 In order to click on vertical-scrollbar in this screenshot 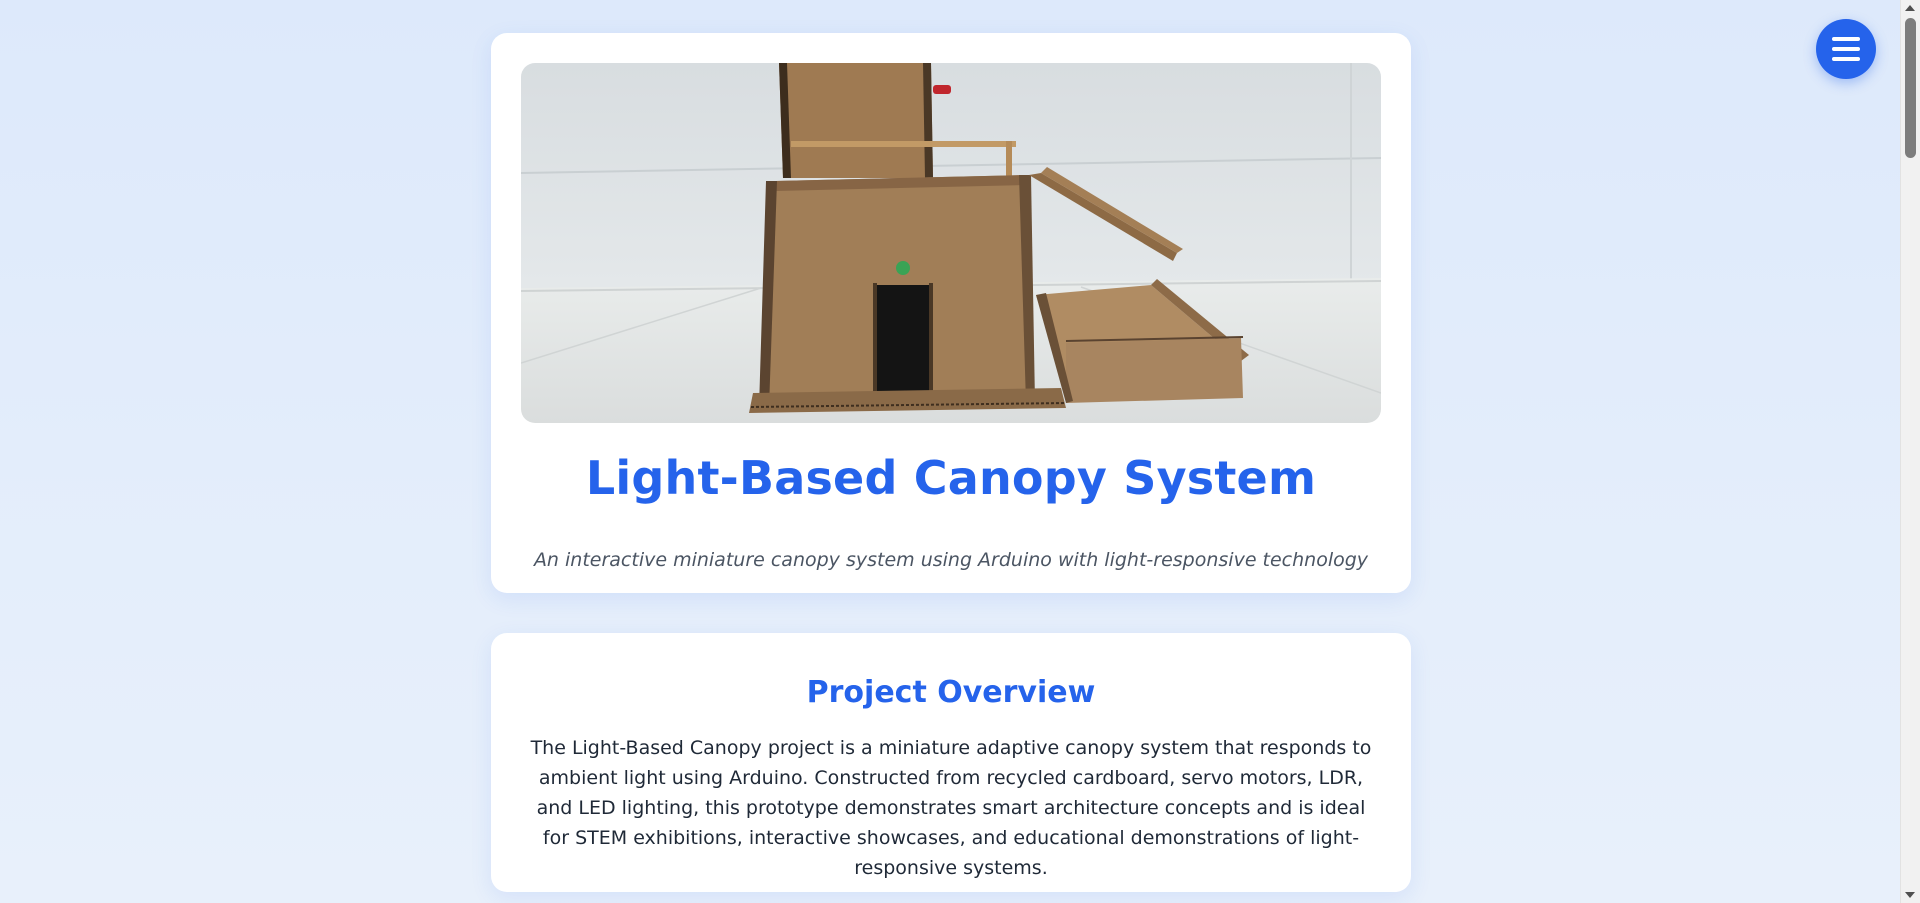, I will do `click(1910, 451)`.